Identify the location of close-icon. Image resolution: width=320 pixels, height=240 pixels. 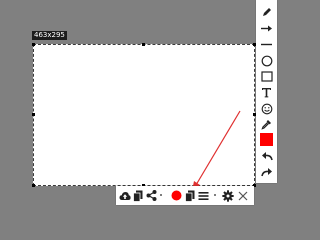
(242, 195).